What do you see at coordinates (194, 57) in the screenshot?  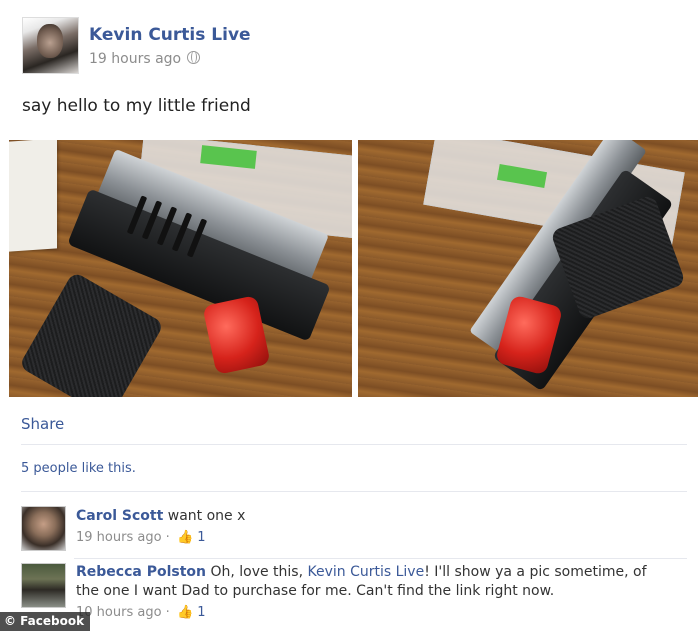 I see `globe-icon` at bounding box center [194, 57].